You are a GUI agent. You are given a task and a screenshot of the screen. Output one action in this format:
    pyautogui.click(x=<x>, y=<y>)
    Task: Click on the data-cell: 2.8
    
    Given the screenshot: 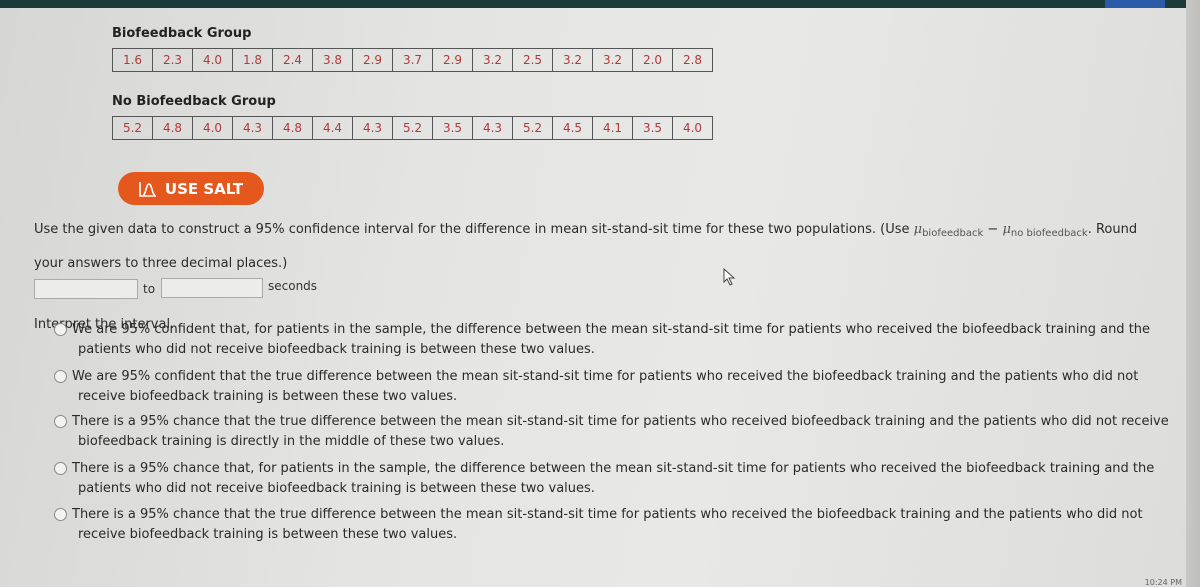 What is the action you would take?
    pyautogui.click(x=692, y=60)
    